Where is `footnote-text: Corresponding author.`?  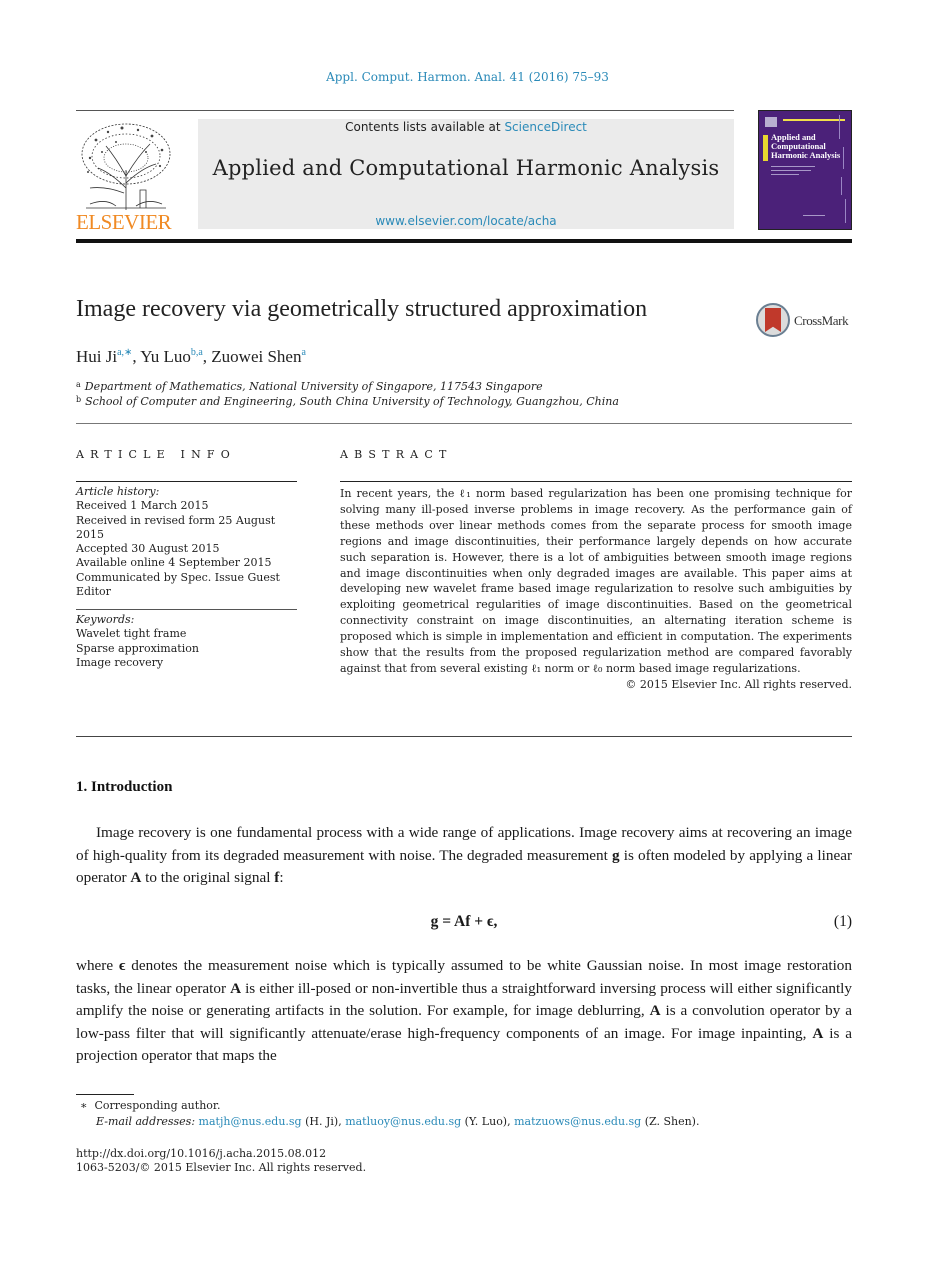
footnote-text: Corresponding author. is located at coordinates (157, 1105).